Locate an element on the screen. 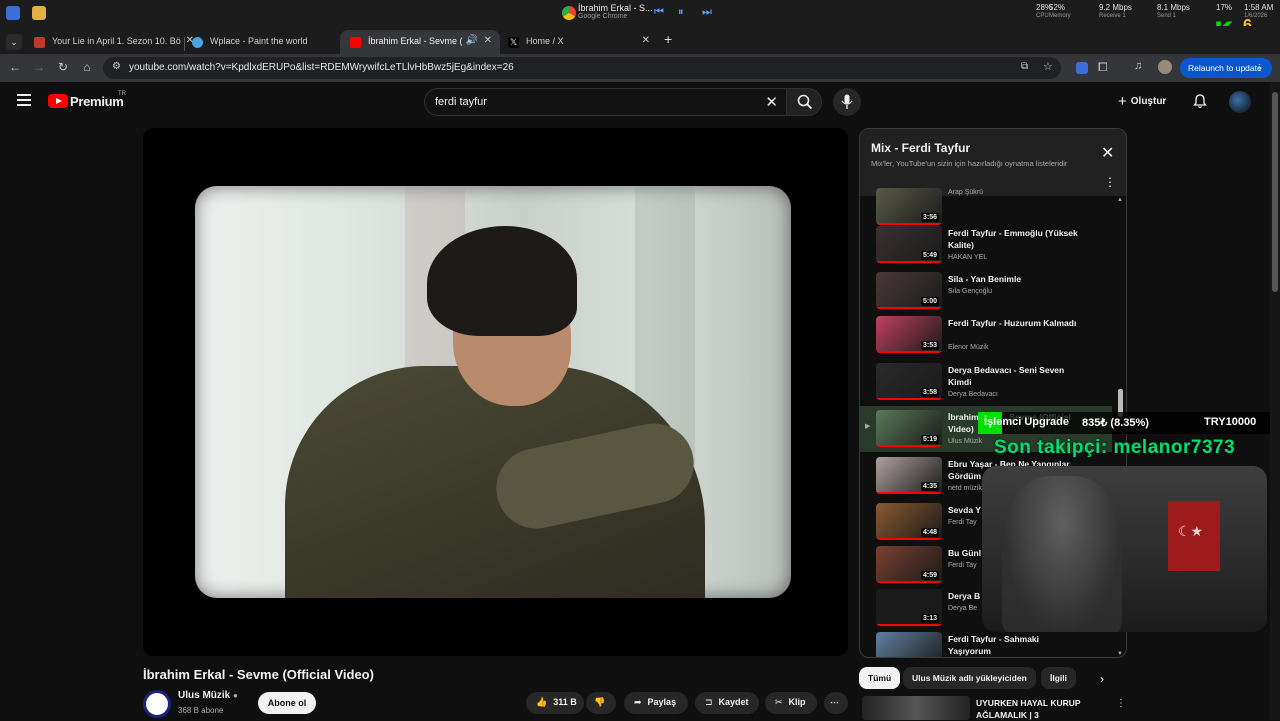  install-icon: ⧉ is located at coordinates (1024, 66).